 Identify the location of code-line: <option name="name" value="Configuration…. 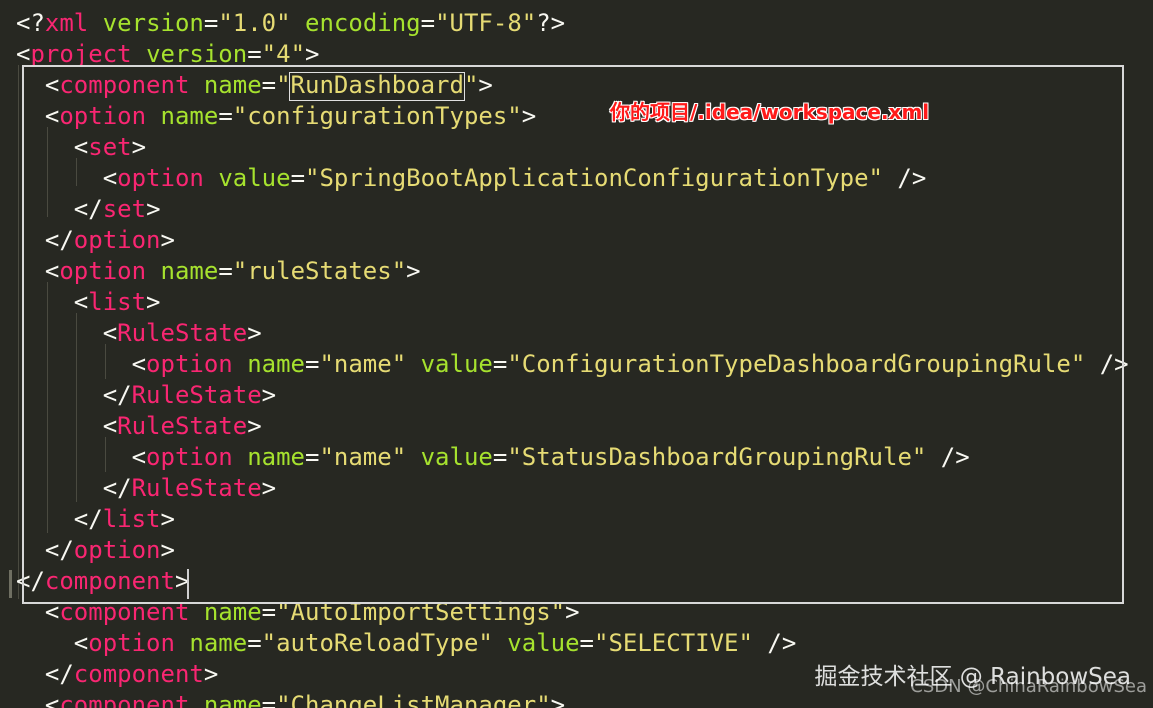
(572, 364).